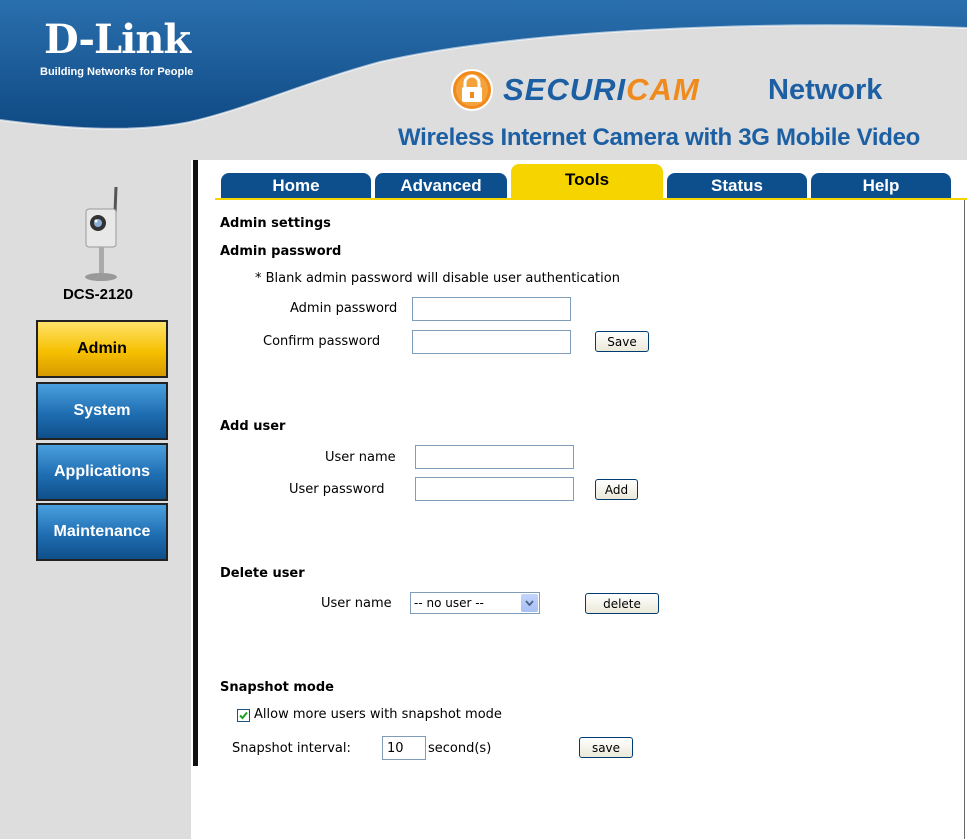 Image resolution: width=967 pixels, height=839 pixels. What do you see at coordinates (378, 714) in the screenshot?
I see `allow-snapshot-label: Allow more users with snapshot mode` at bounding box center [378, 714].